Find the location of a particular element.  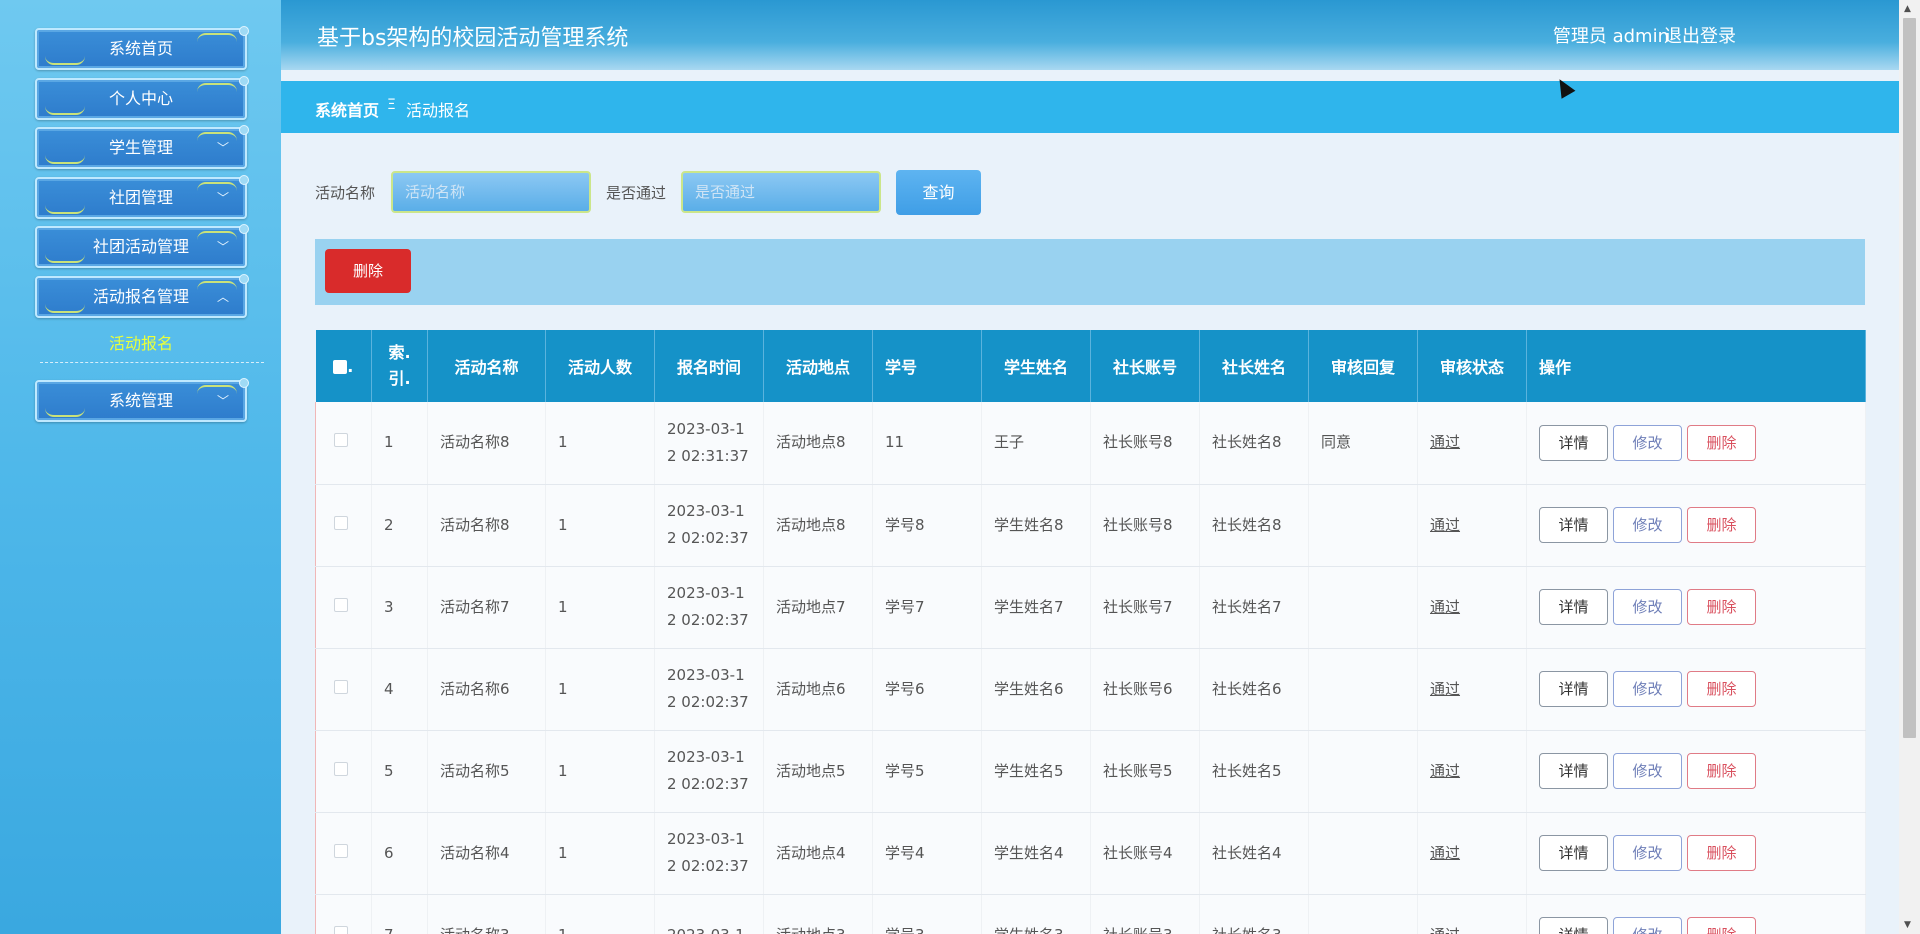

cell-review-reply is located at coordinates (1363, 525).